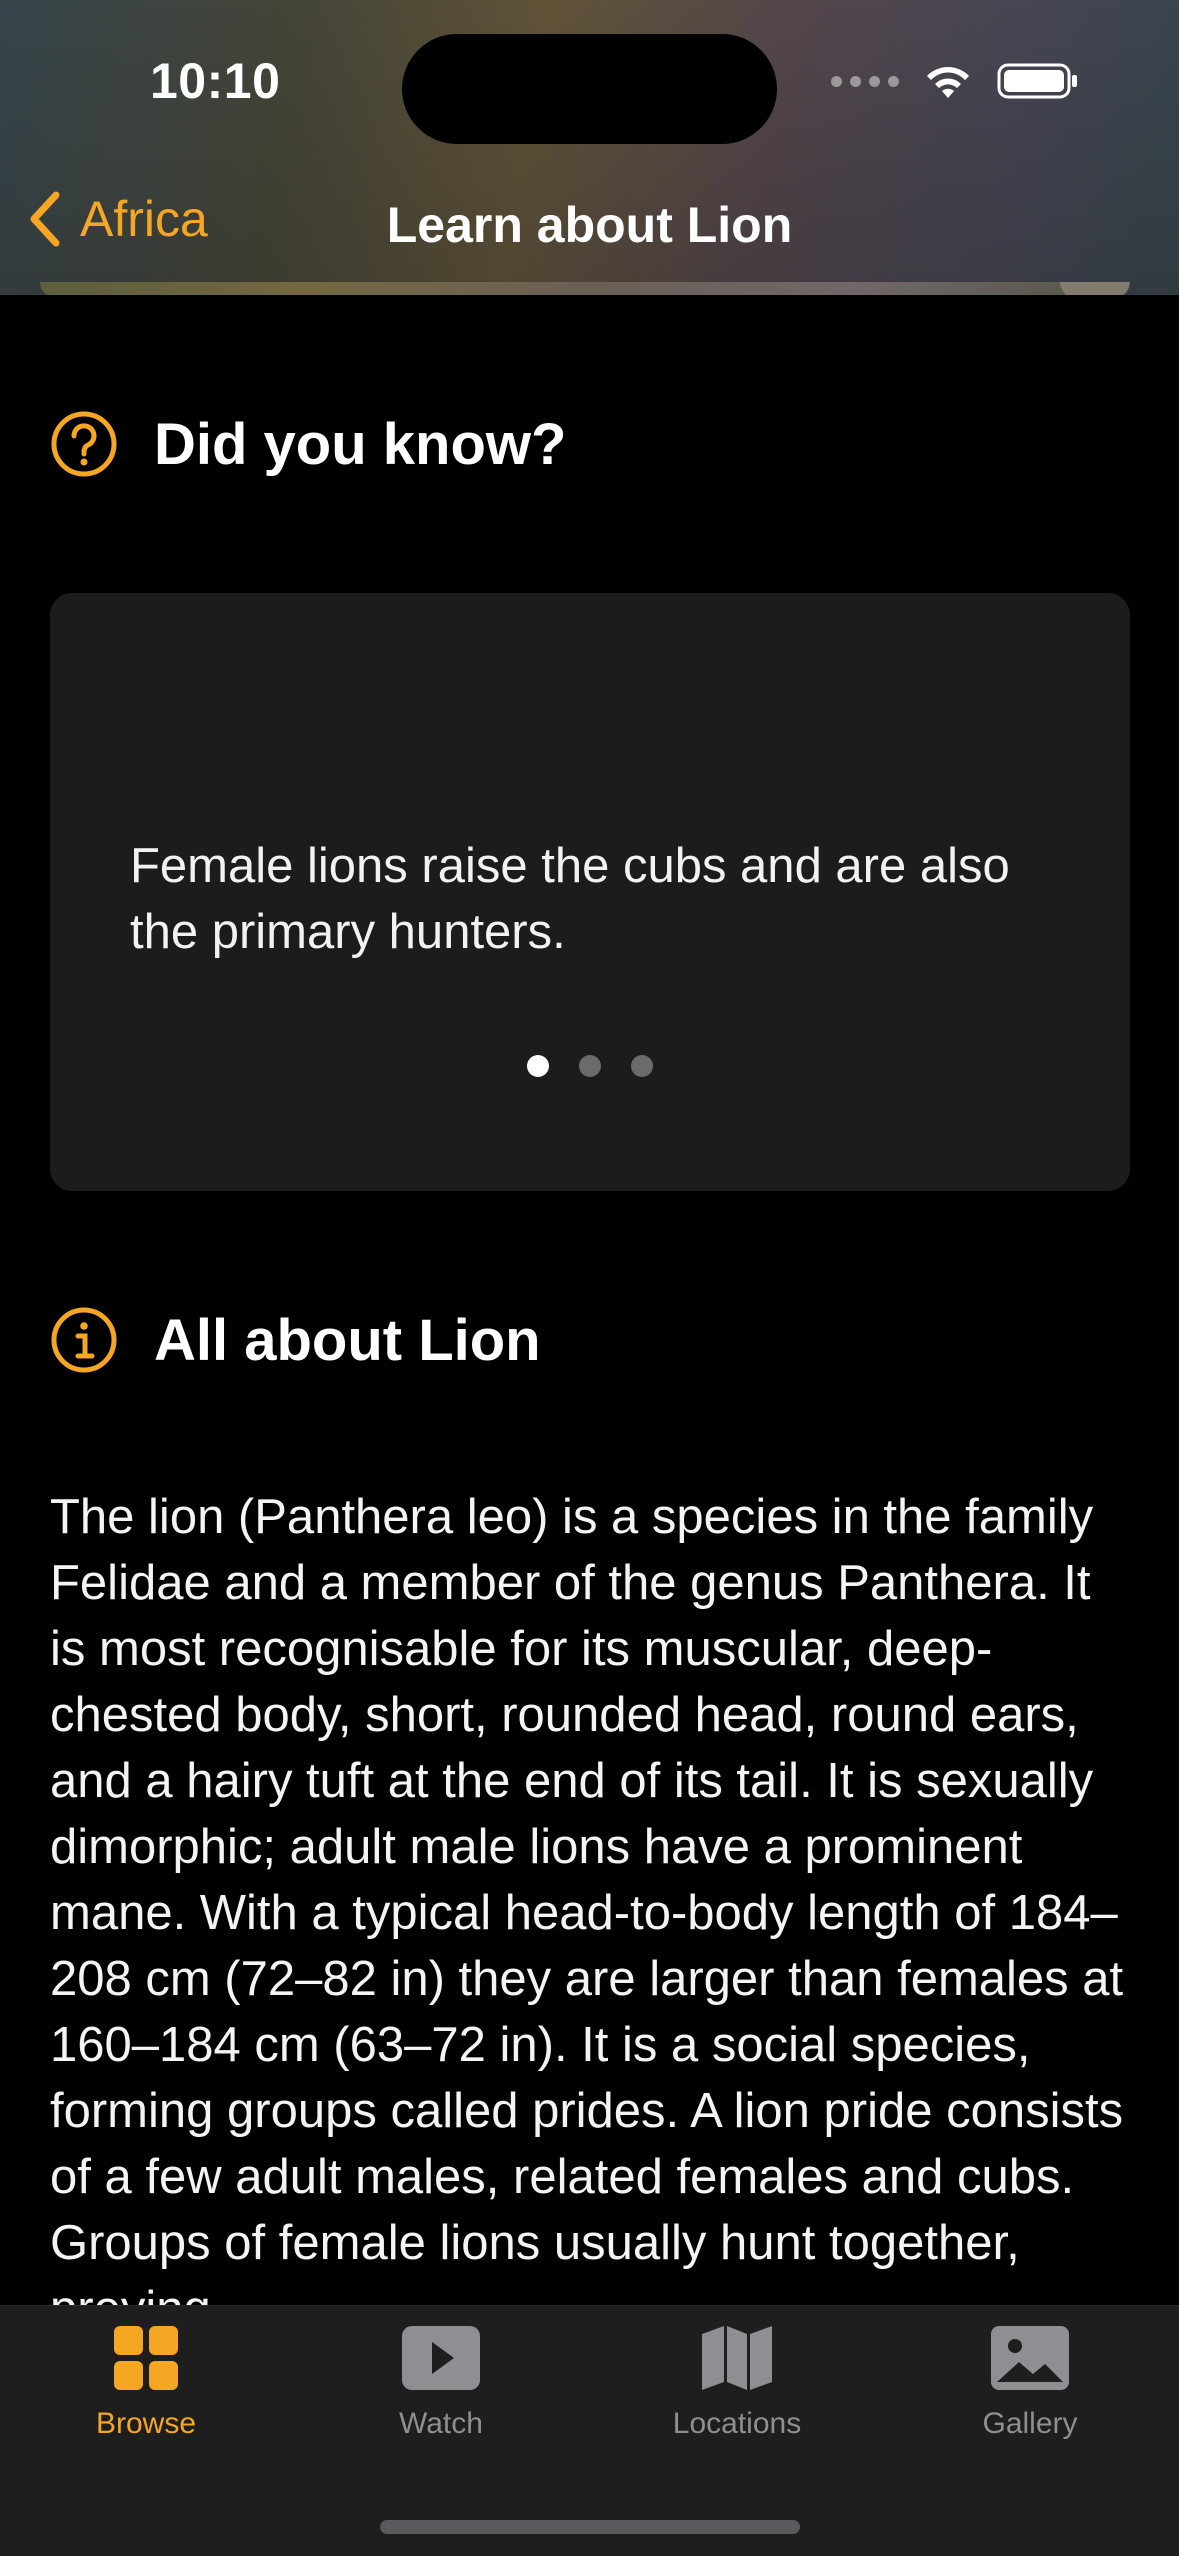  What do you see at coordinates (146, 2423) in the screenshot?
I see `tab-browse-label: Browse` at bounding box center [146, 2423].